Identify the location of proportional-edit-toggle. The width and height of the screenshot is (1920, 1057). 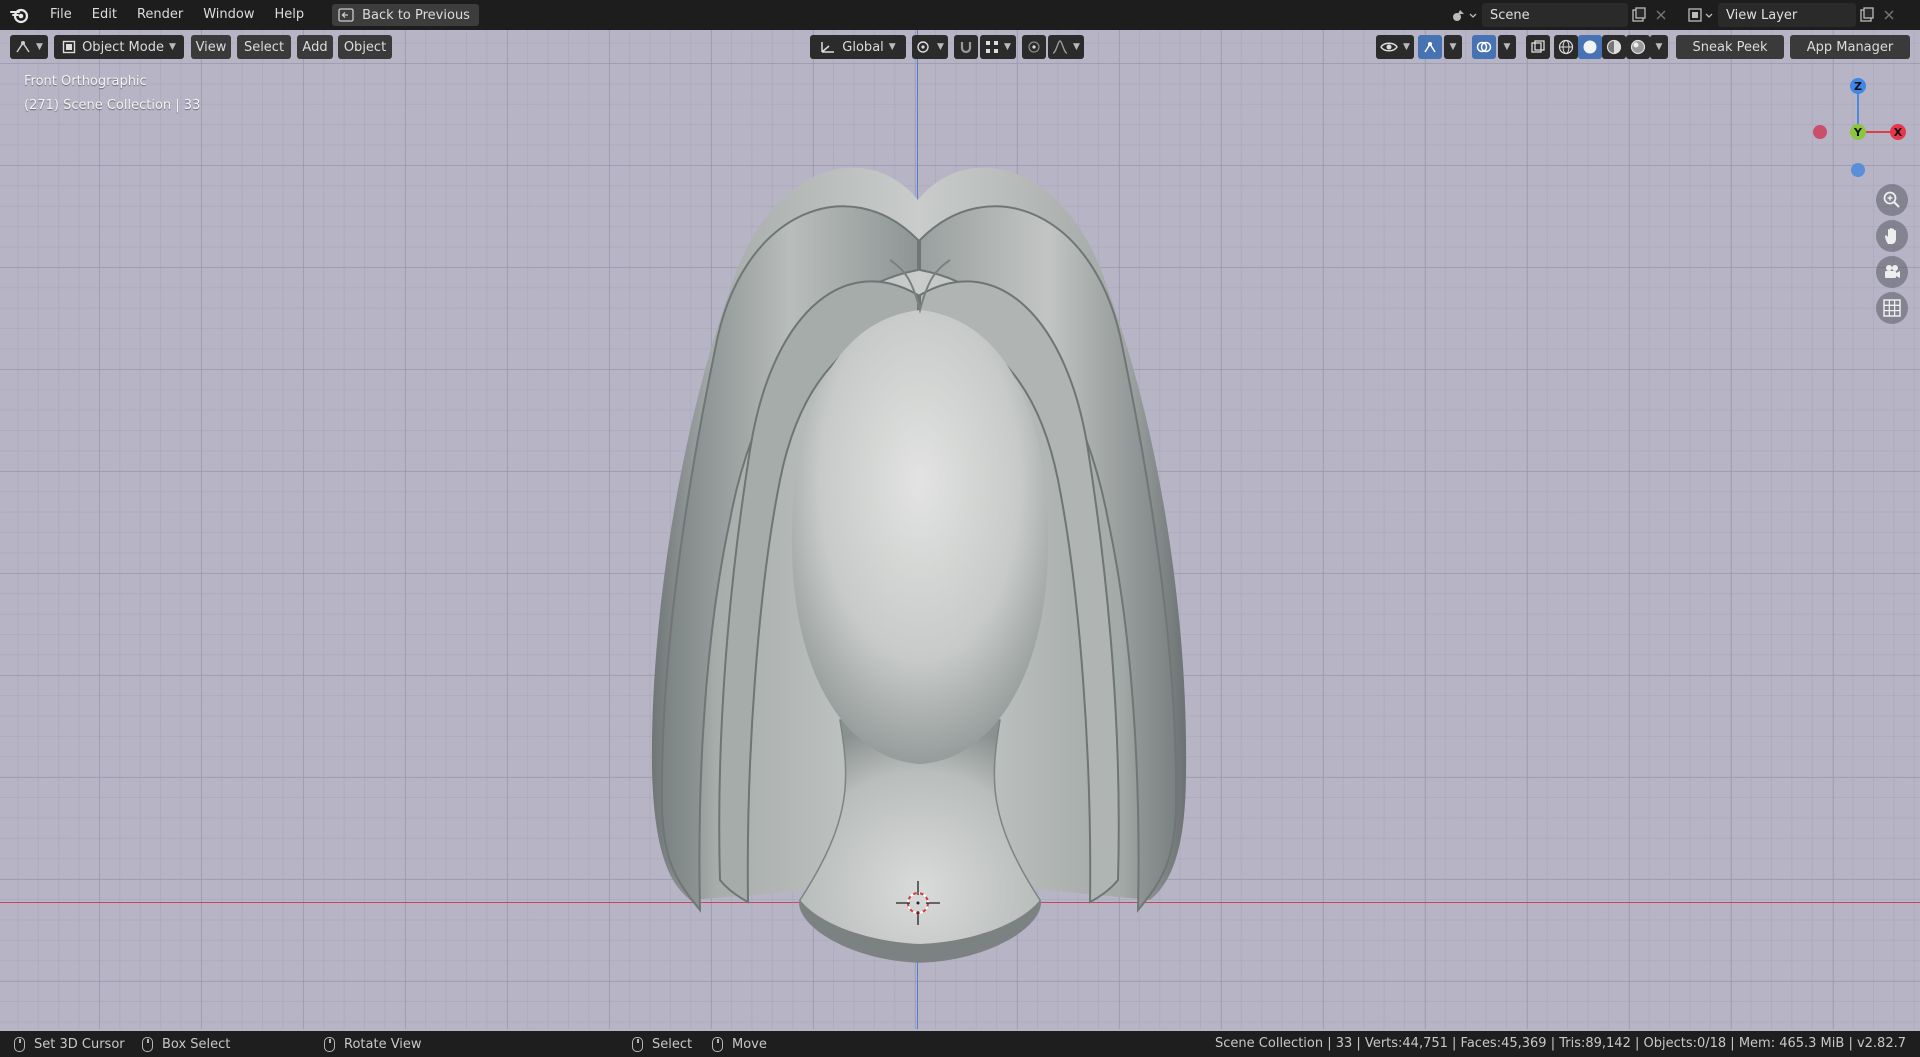
(1034, 47).